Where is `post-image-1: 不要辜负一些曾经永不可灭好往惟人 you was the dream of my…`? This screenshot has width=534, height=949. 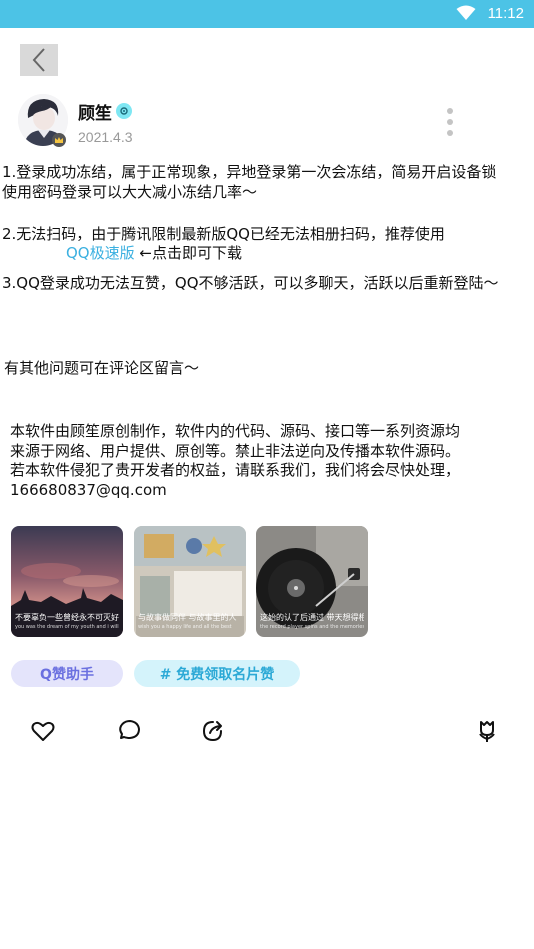
post-image-1: 不要辜负一些曾经永不可灭好往惟人 you was the dream of my… is located at coordinates (67, 581).